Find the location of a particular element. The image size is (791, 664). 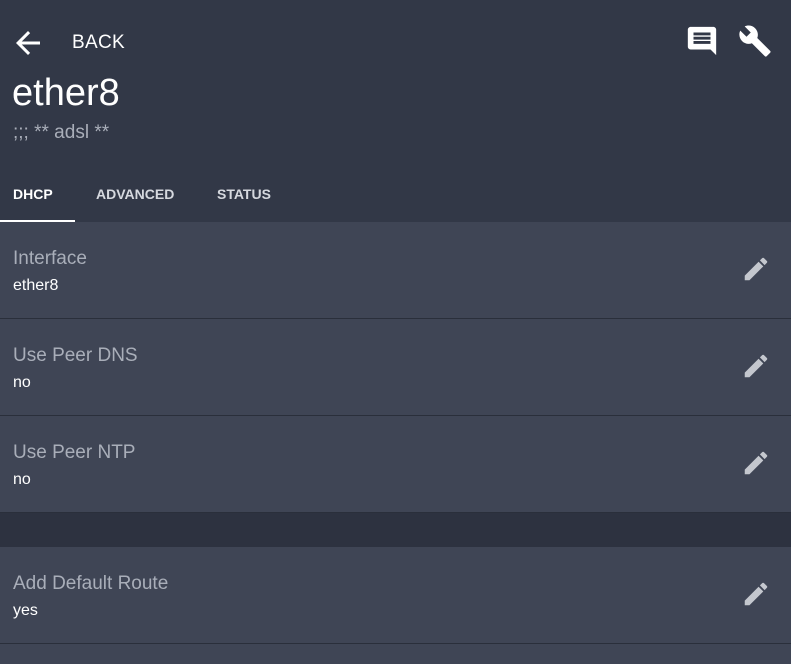

setting-value: ether8 is located at coordinates (36, 285).